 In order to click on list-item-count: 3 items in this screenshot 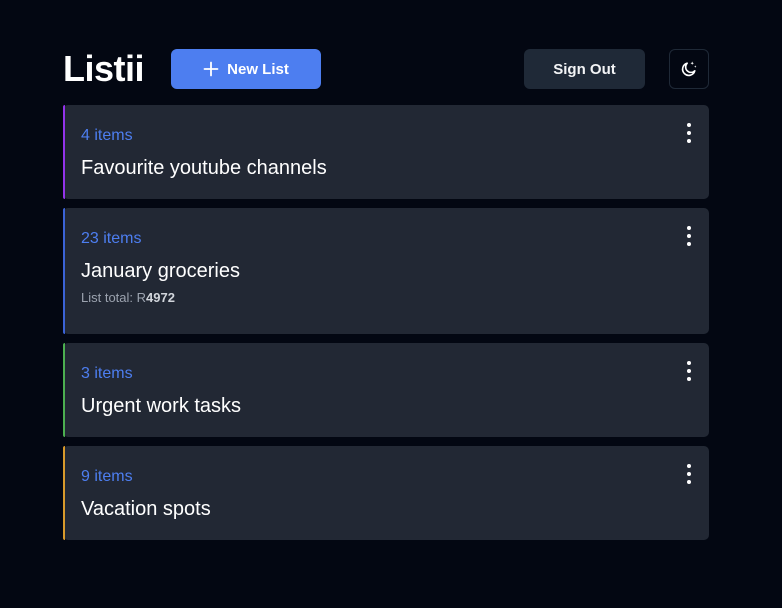, I will do `click(107, 373)`.